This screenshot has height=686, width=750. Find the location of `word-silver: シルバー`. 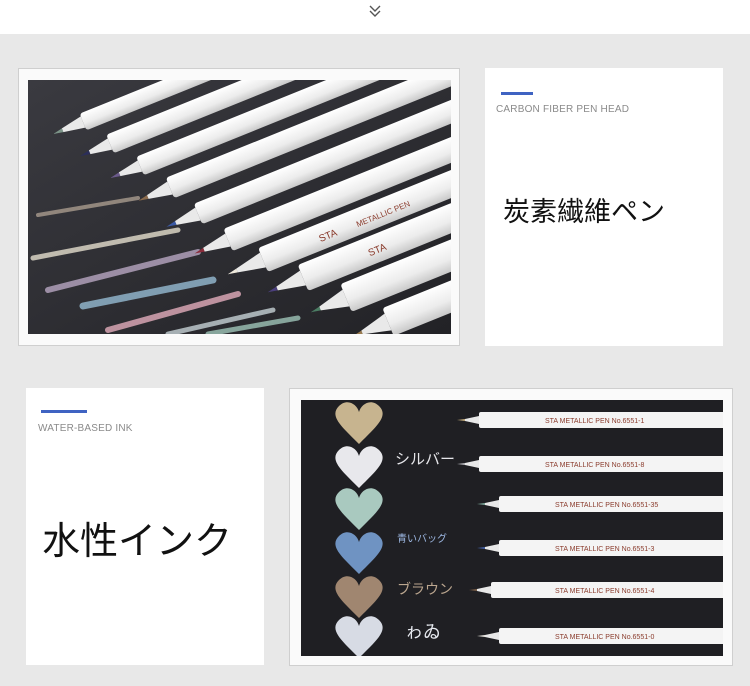

word-silver: シルバー is located at coordinates (425, 459).